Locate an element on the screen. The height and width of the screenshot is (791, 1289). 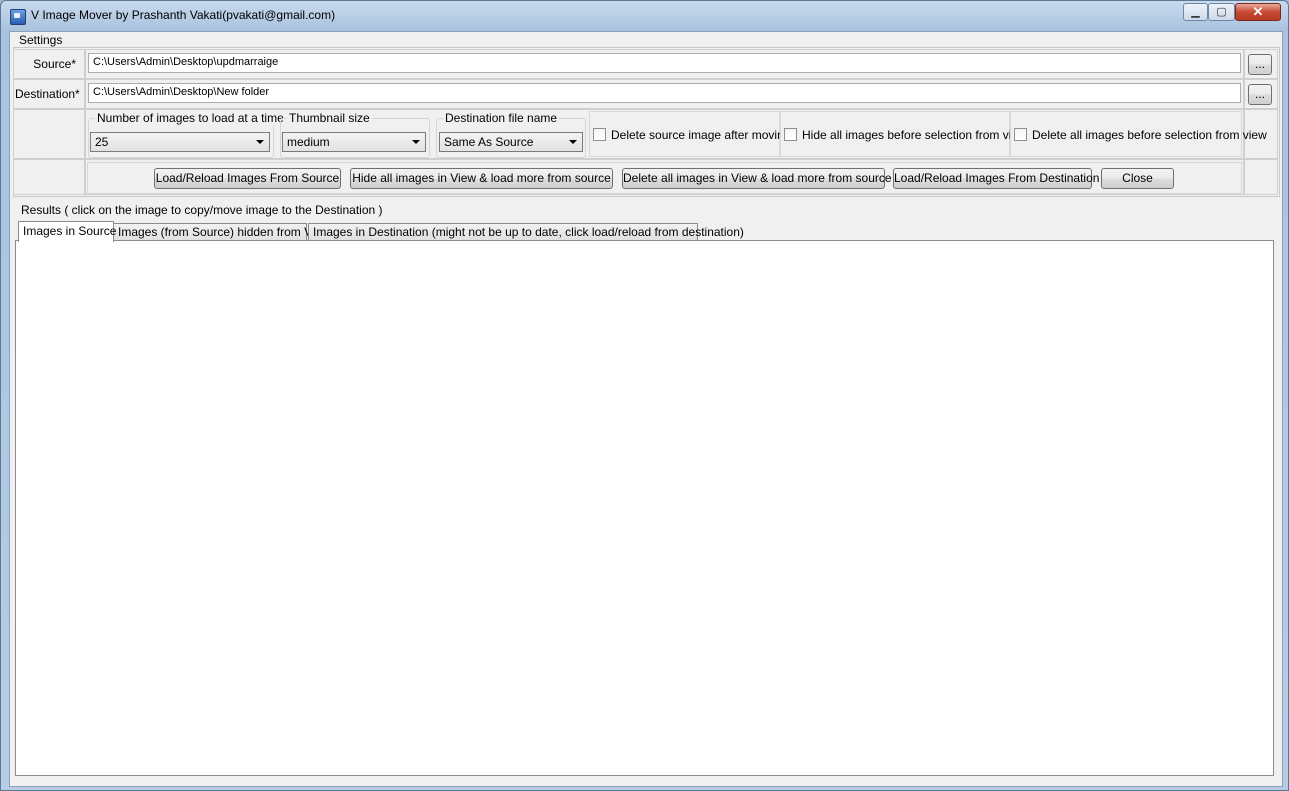
dest-file-name-select: Same As Source is located at coordinates (511, 142).